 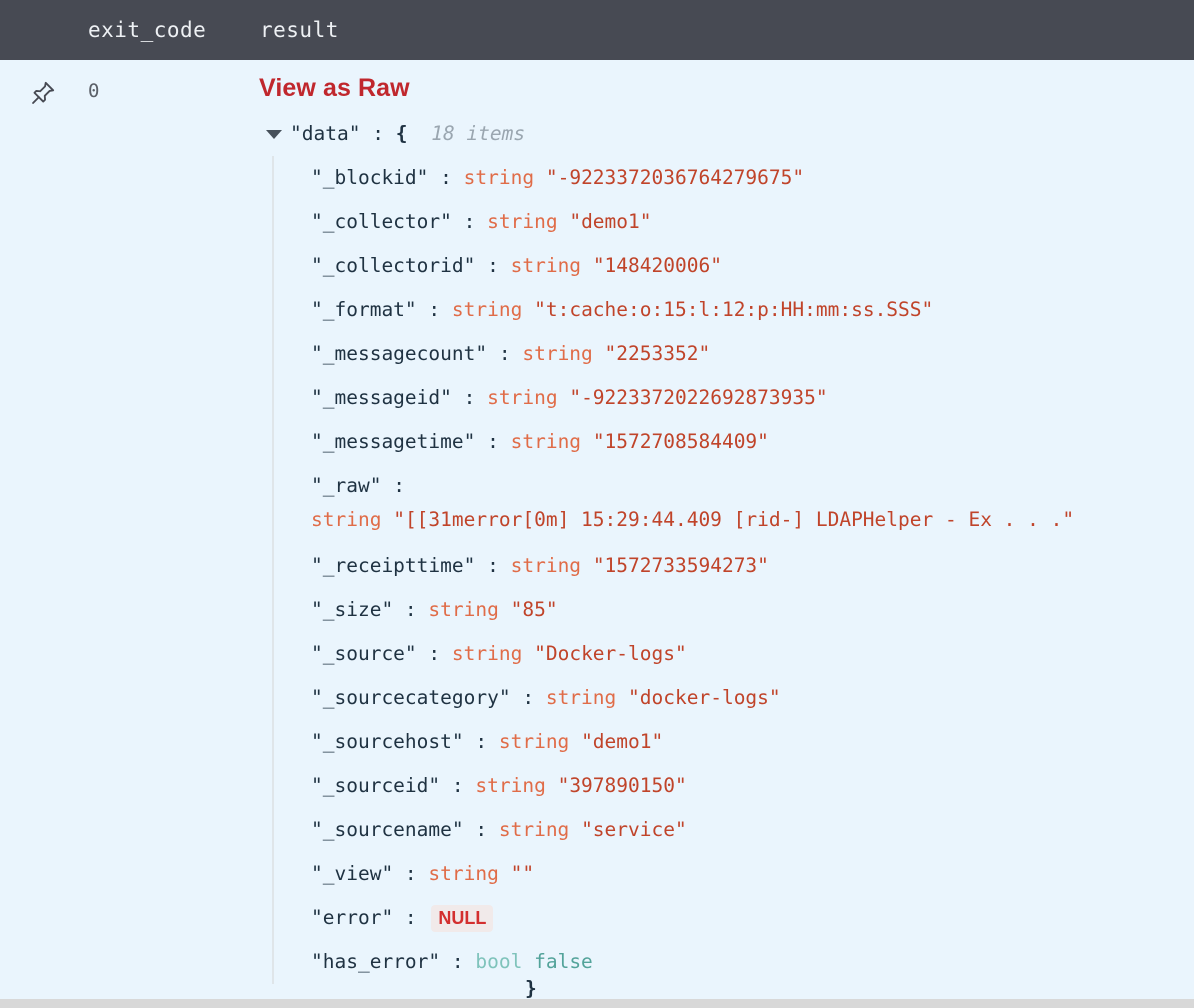 I want to click on json-type-label: bool, so click(x=499, y=961).